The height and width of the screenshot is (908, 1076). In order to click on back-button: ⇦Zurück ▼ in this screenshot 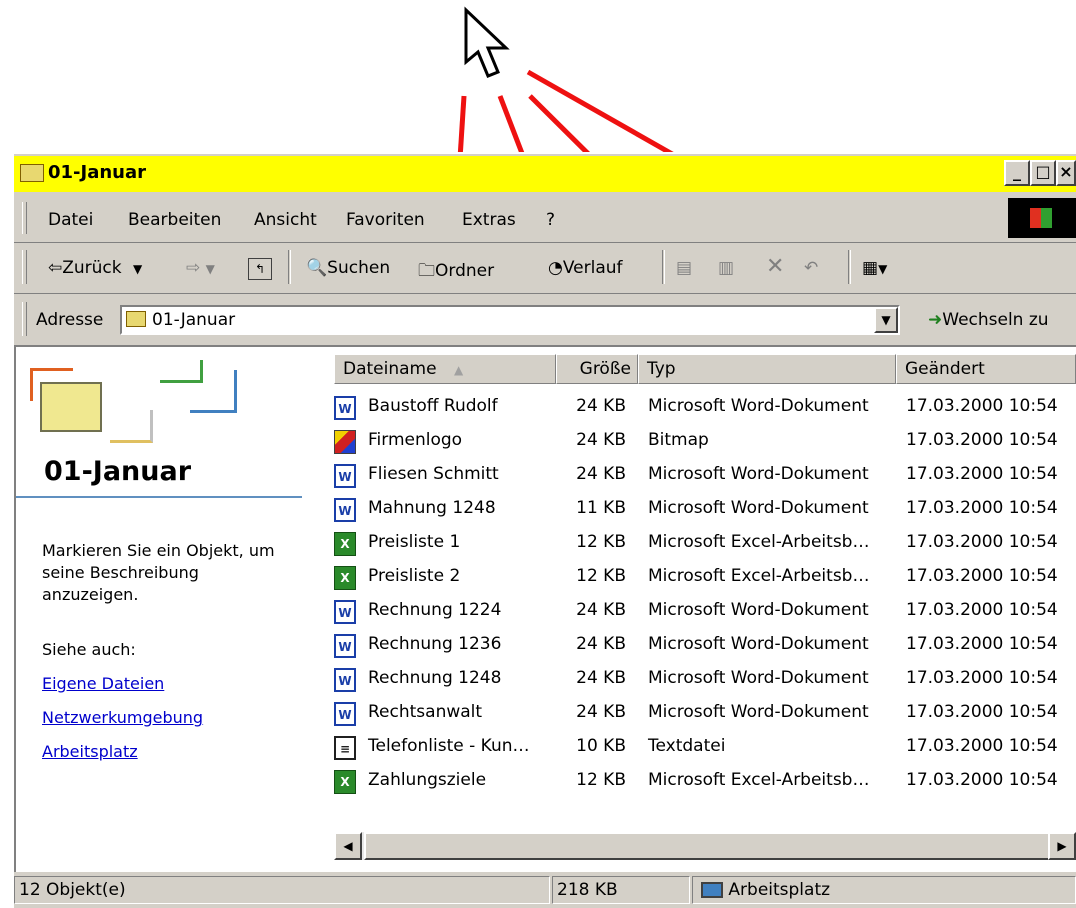, I will do `click(95, 268)`.